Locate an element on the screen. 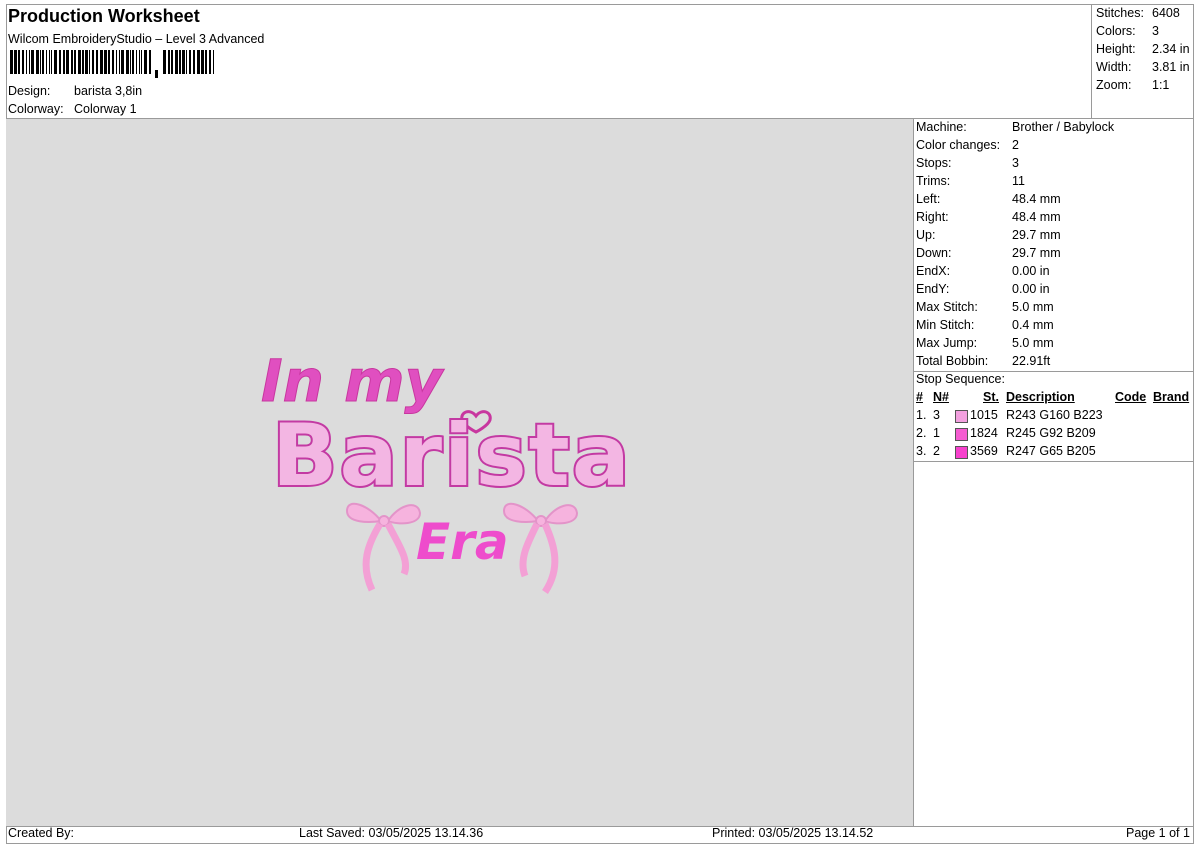  stat-height: Height: 2.34 in is located at coordinates (1143, 49).